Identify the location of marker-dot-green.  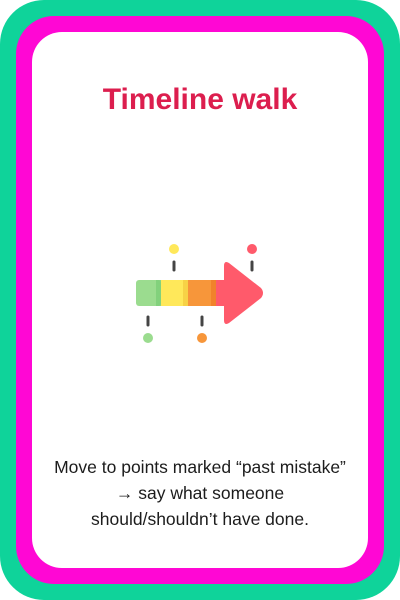
(148, 338).